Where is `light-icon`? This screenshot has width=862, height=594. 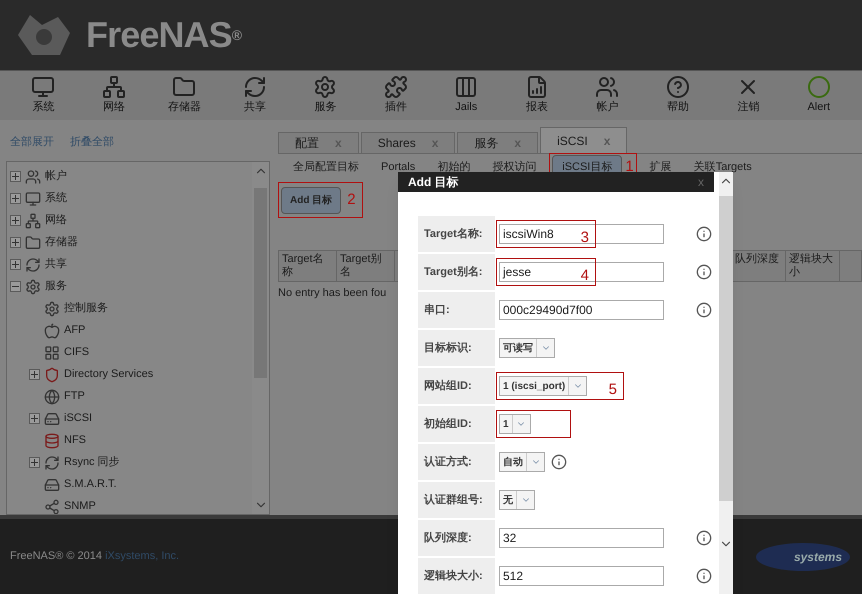
light-icon is located at coordinates (818, 87).